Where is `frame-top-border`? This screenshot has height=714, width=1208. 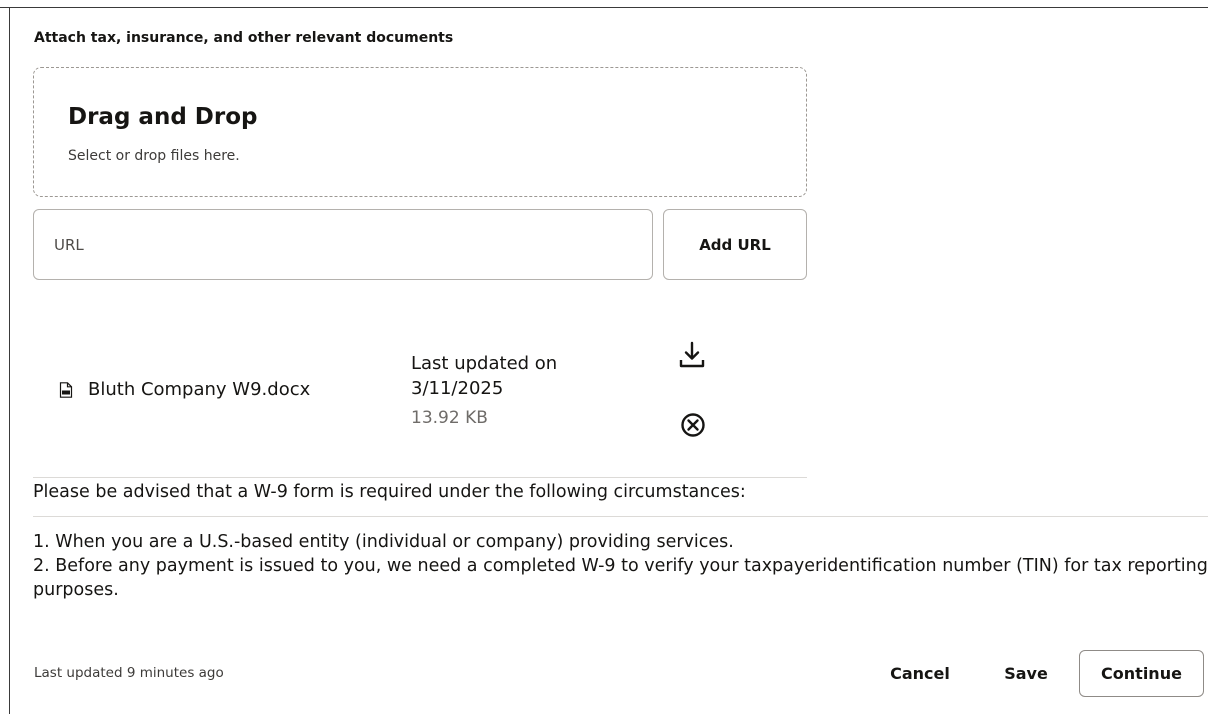
frame-top-border is located at coordinates (604, 7).